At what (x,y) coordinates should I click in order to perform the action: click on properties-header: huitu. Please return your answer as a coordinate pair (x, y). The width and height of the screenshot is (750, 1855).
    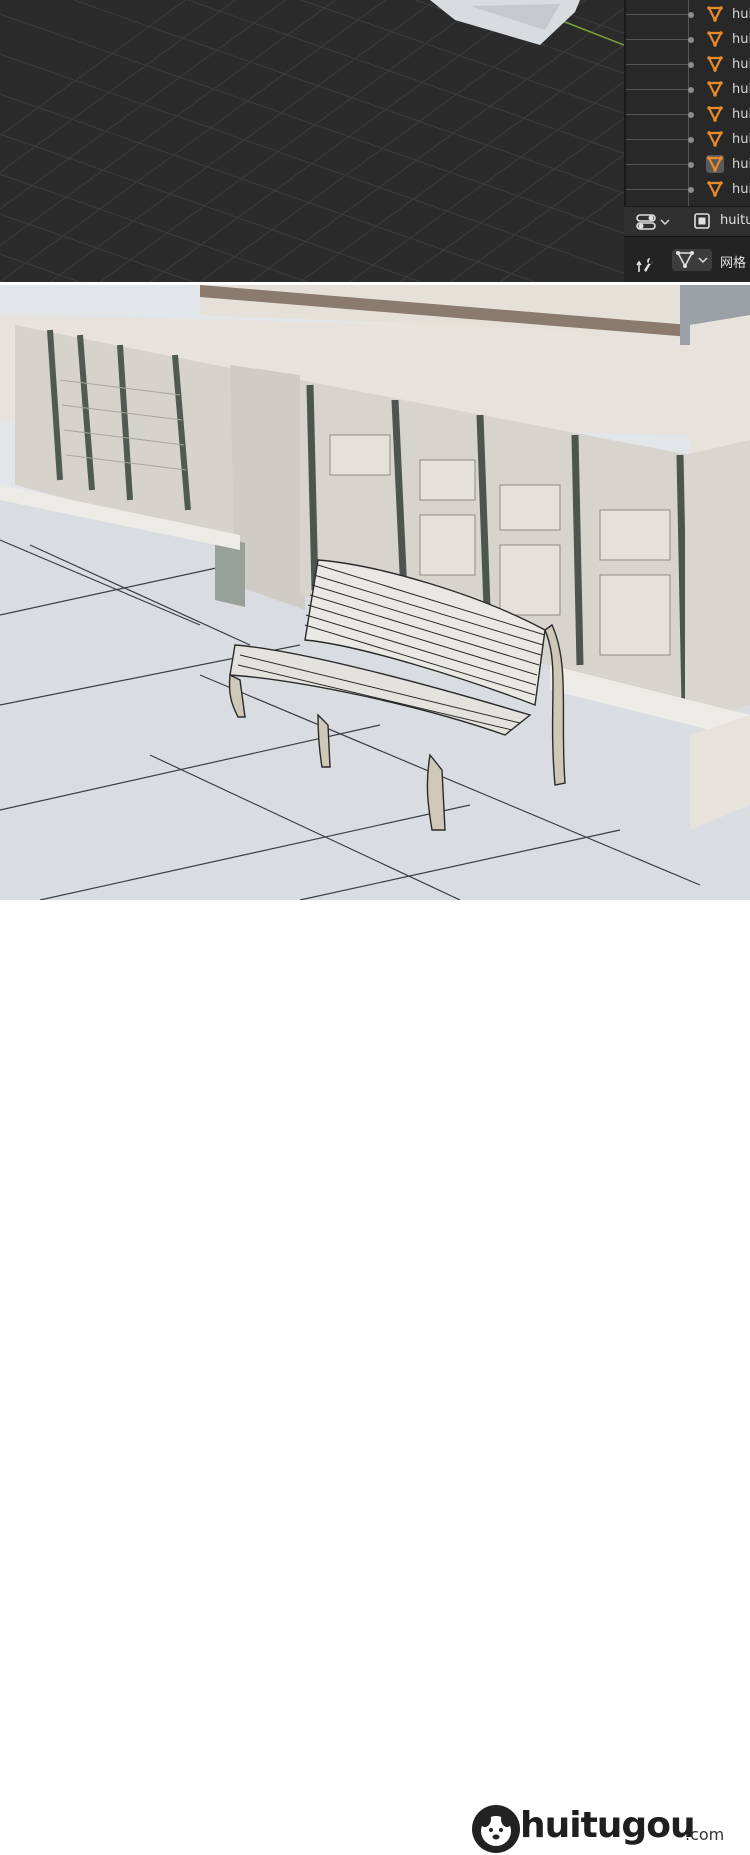
    Looking at the image, I should click on (687, 221).